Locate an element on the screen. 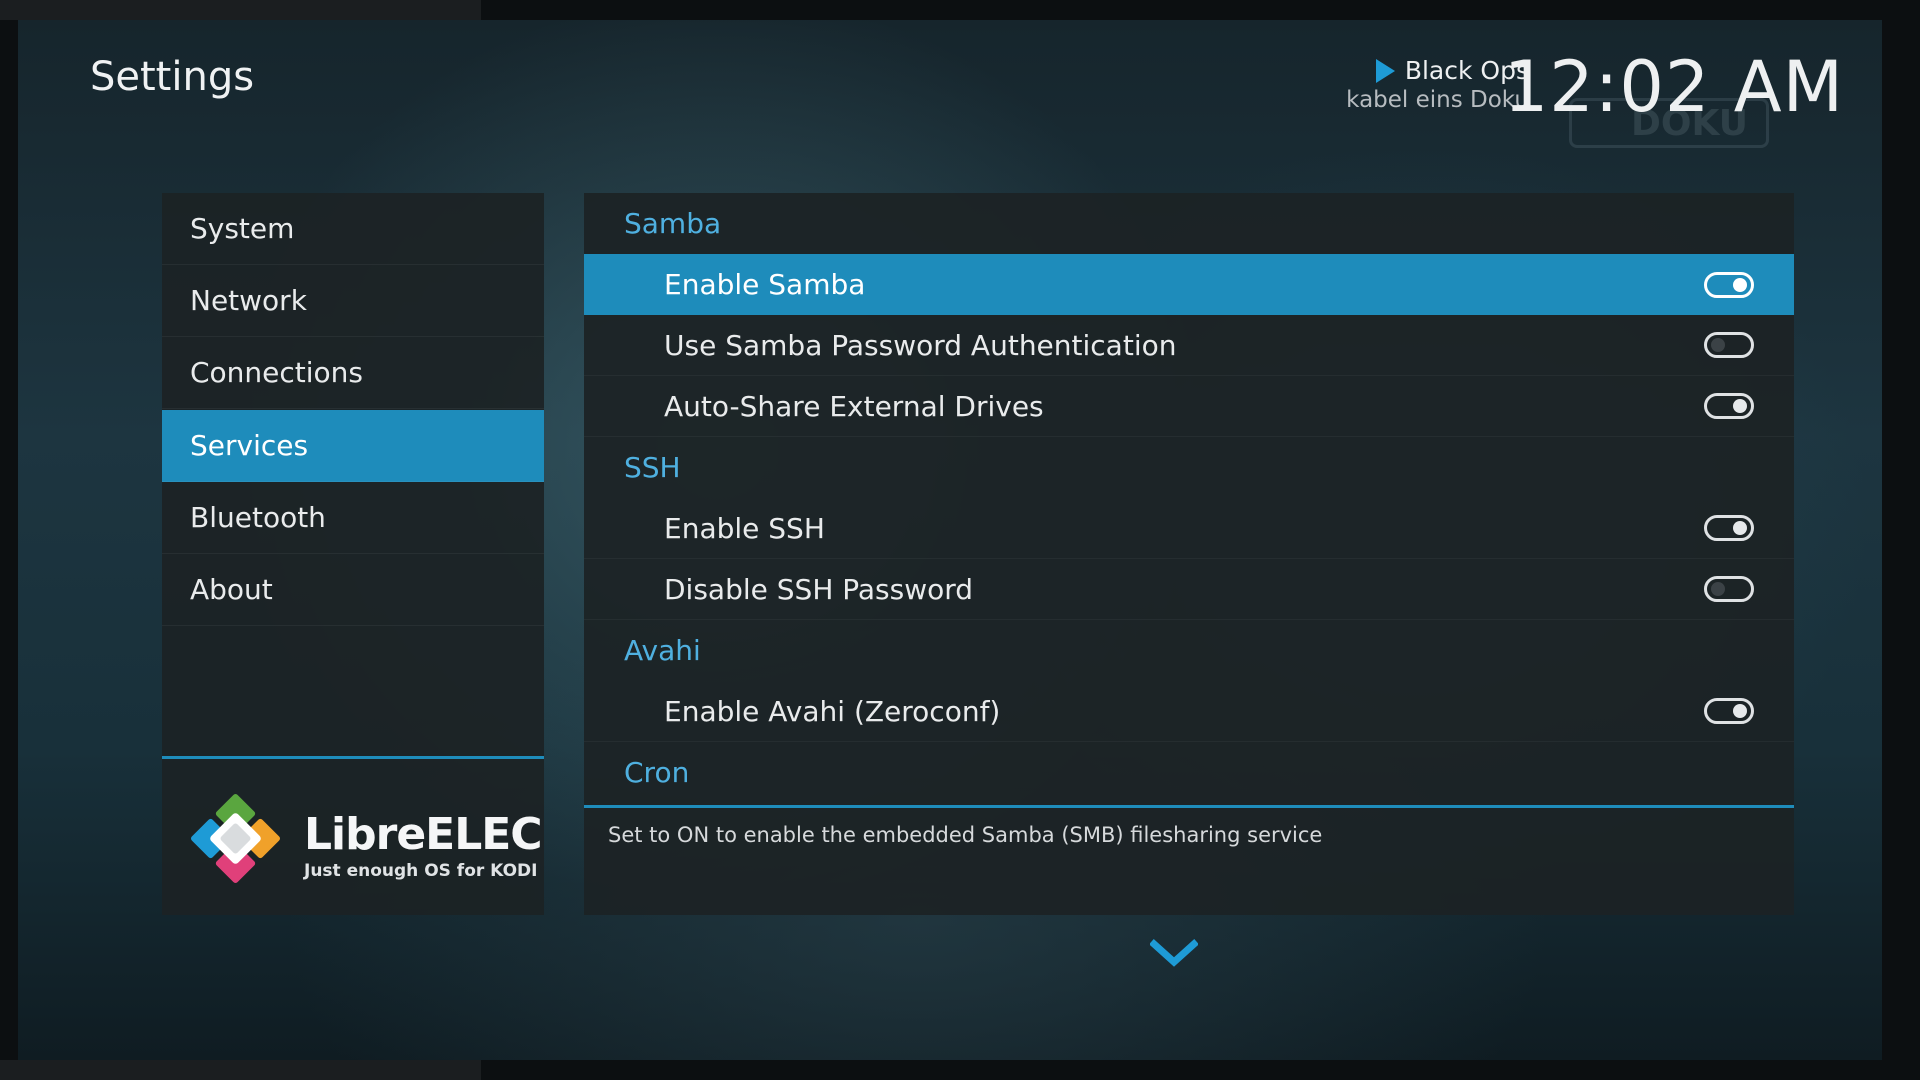  setting-auto-share-drives: Auto-Share External Drives is located at coordinates (1189, 406).